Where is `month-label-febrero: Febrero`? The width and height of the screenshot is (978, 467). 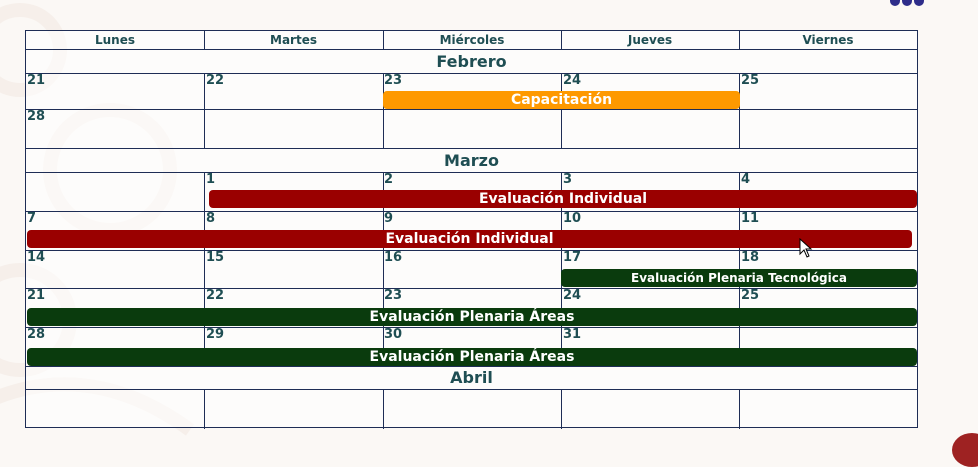
month-label-febrero: Febrero is located at coordinates (471, 61).